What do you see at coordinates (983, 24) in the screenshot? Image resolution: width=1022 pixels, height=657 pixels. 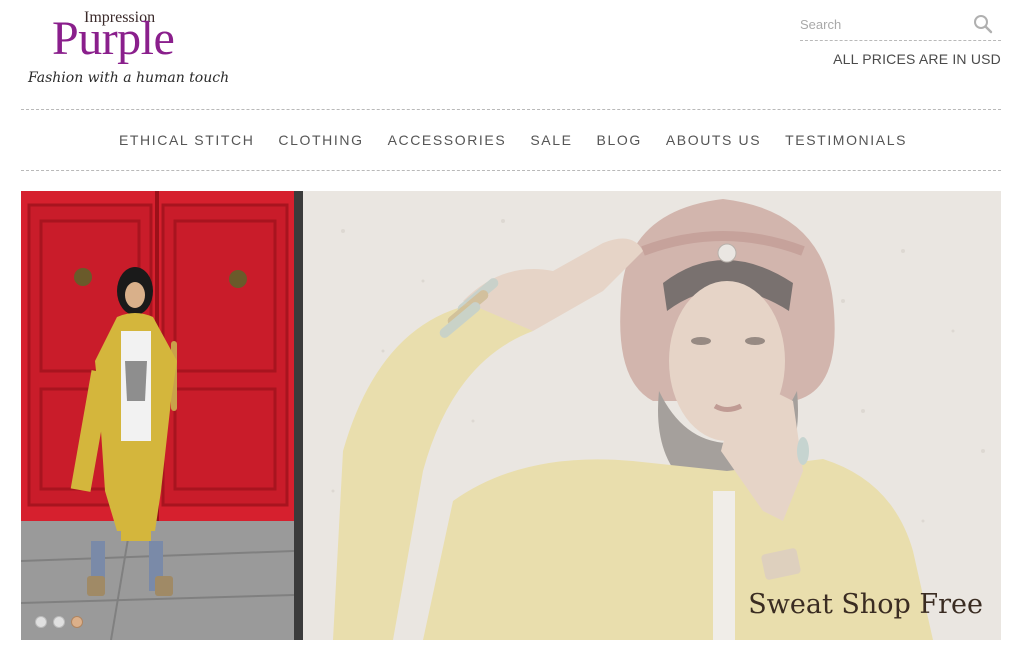 I see `search-icon` at bounding box center [983, 24].